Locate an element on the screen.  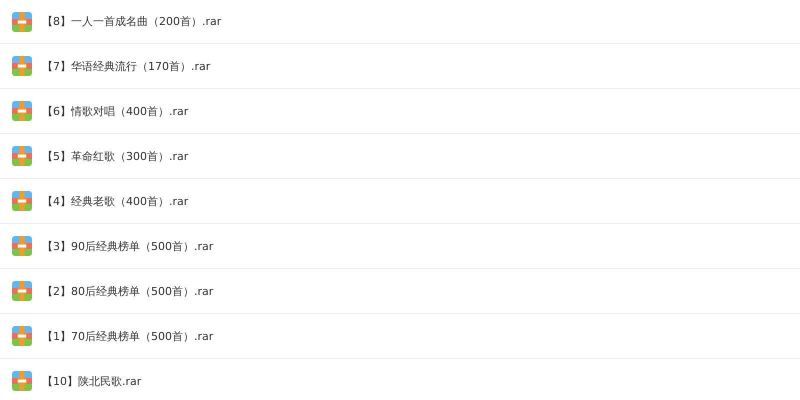
file-name: 【5】革命红歌（300首）.rar is located at coordinates (115, 156).